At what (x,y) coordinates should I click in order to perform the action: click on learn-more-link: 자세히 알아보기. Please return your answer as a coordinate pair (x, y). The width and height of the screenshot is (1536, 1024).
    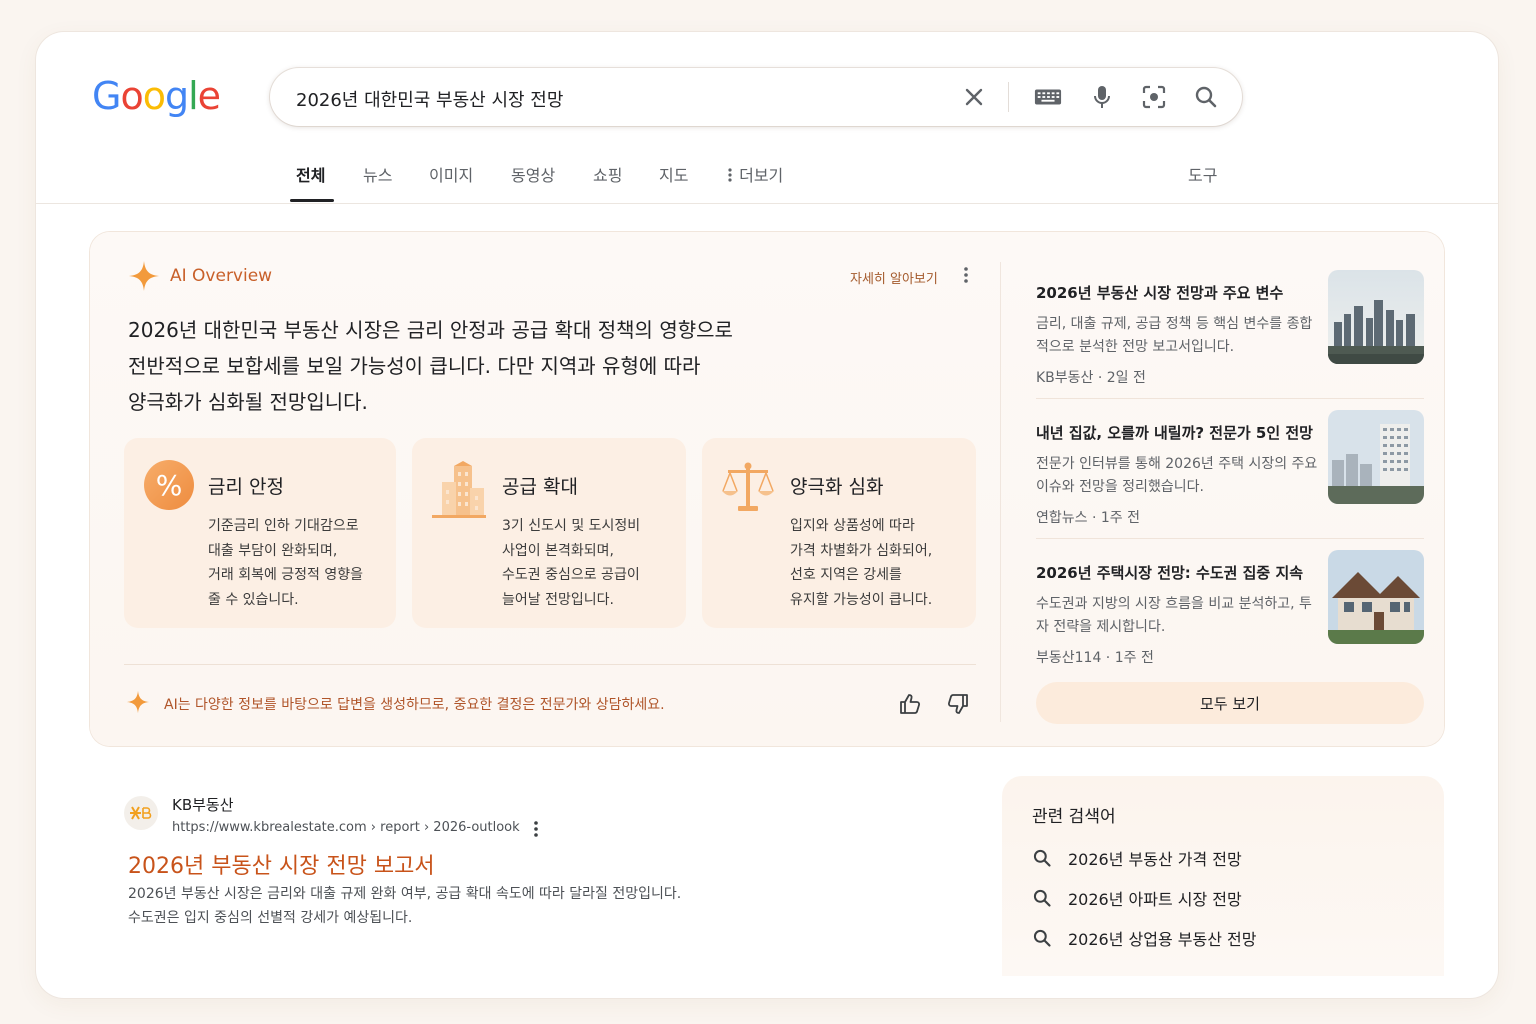
    Looking at the image, I should click on (894, 277).